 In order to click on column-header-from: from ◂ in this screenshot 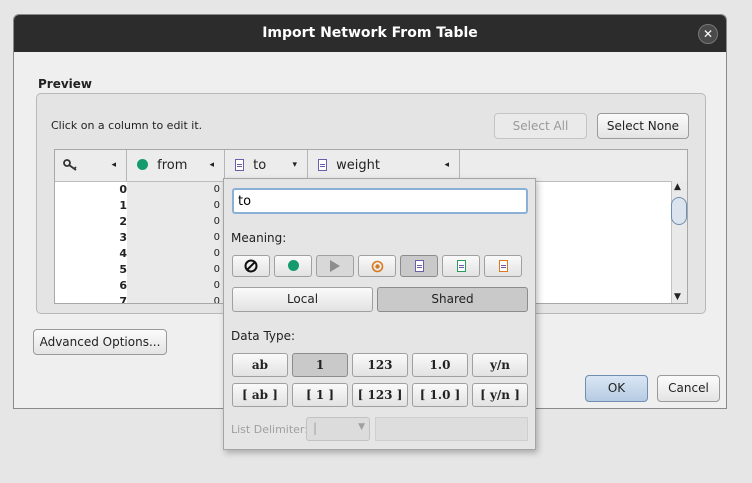, I will do `click(176, 165)`.